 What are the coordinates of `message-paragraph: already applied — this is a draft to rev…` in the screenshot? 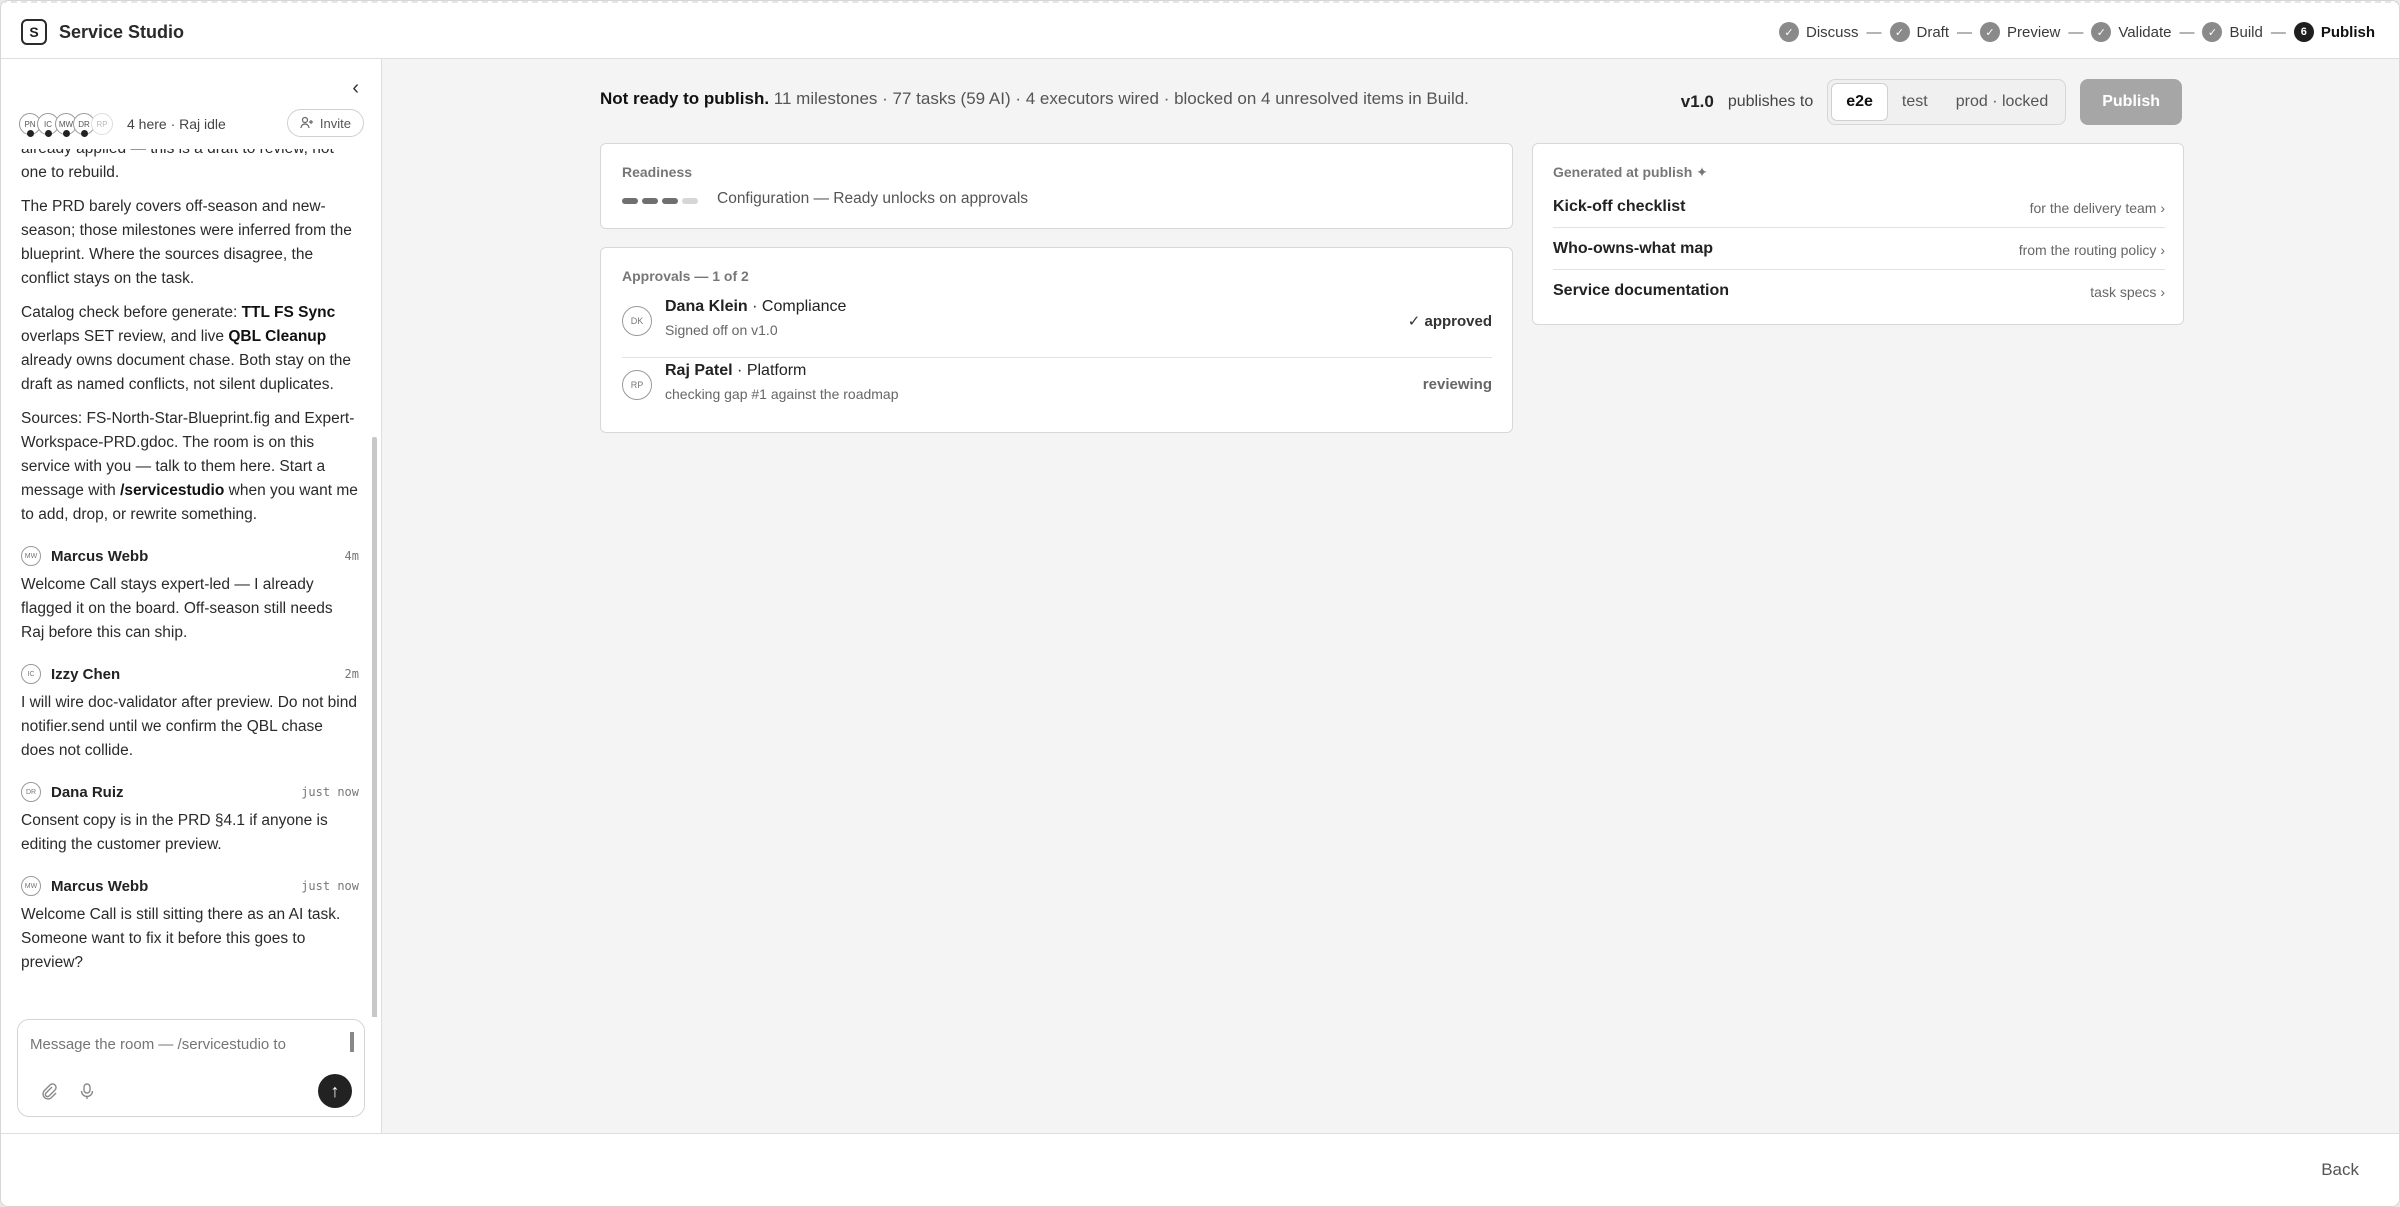 It's located at (190, 167).